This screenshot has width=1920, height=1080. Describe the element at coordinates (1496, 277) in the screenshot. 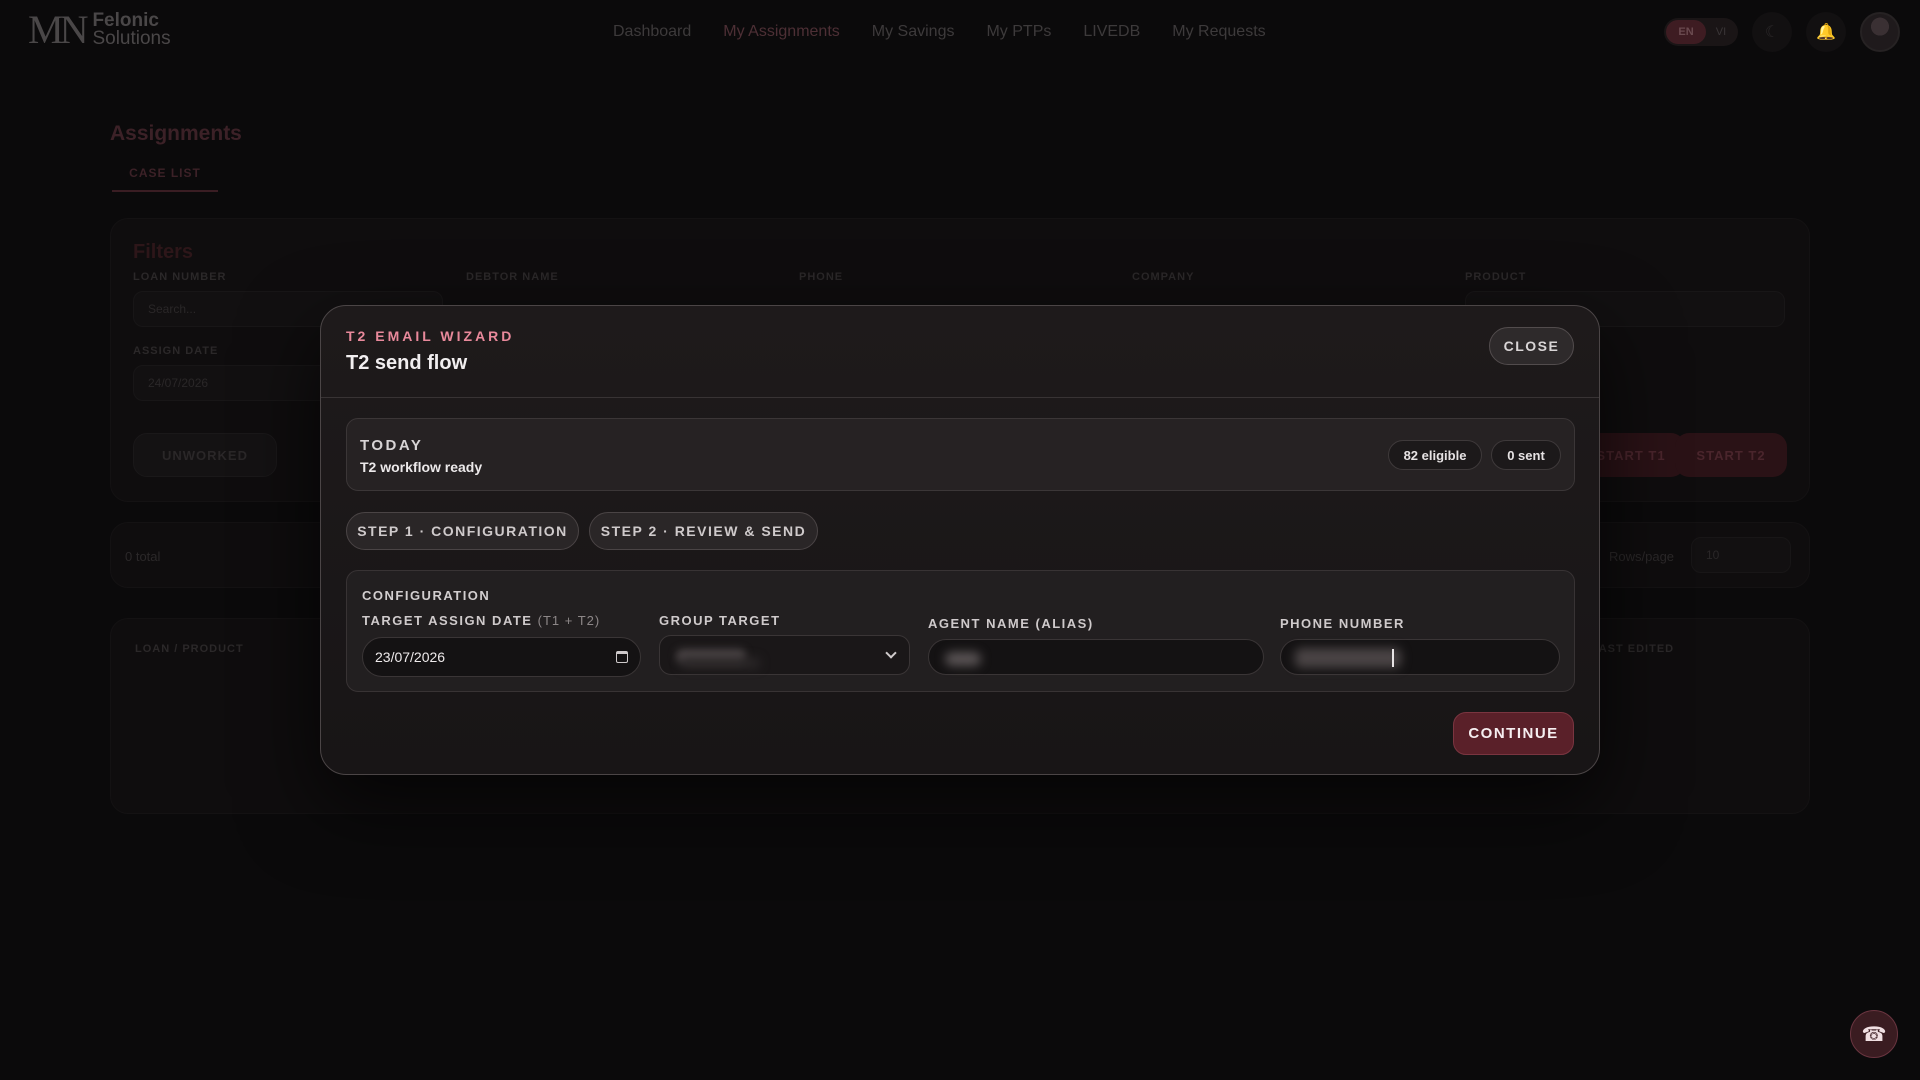

I see `label-product: PRODUCT` at that location.